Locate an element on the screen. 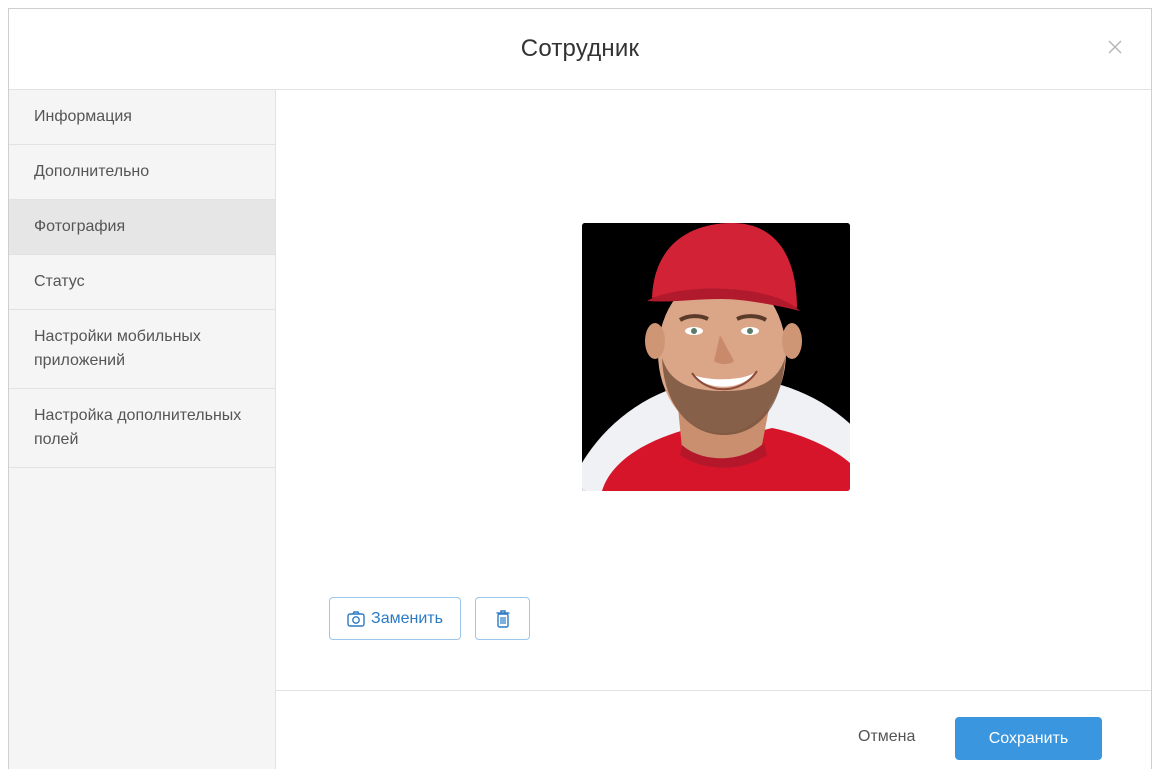  dialog-header: Сотрудник is located at coordinates (580, 49).